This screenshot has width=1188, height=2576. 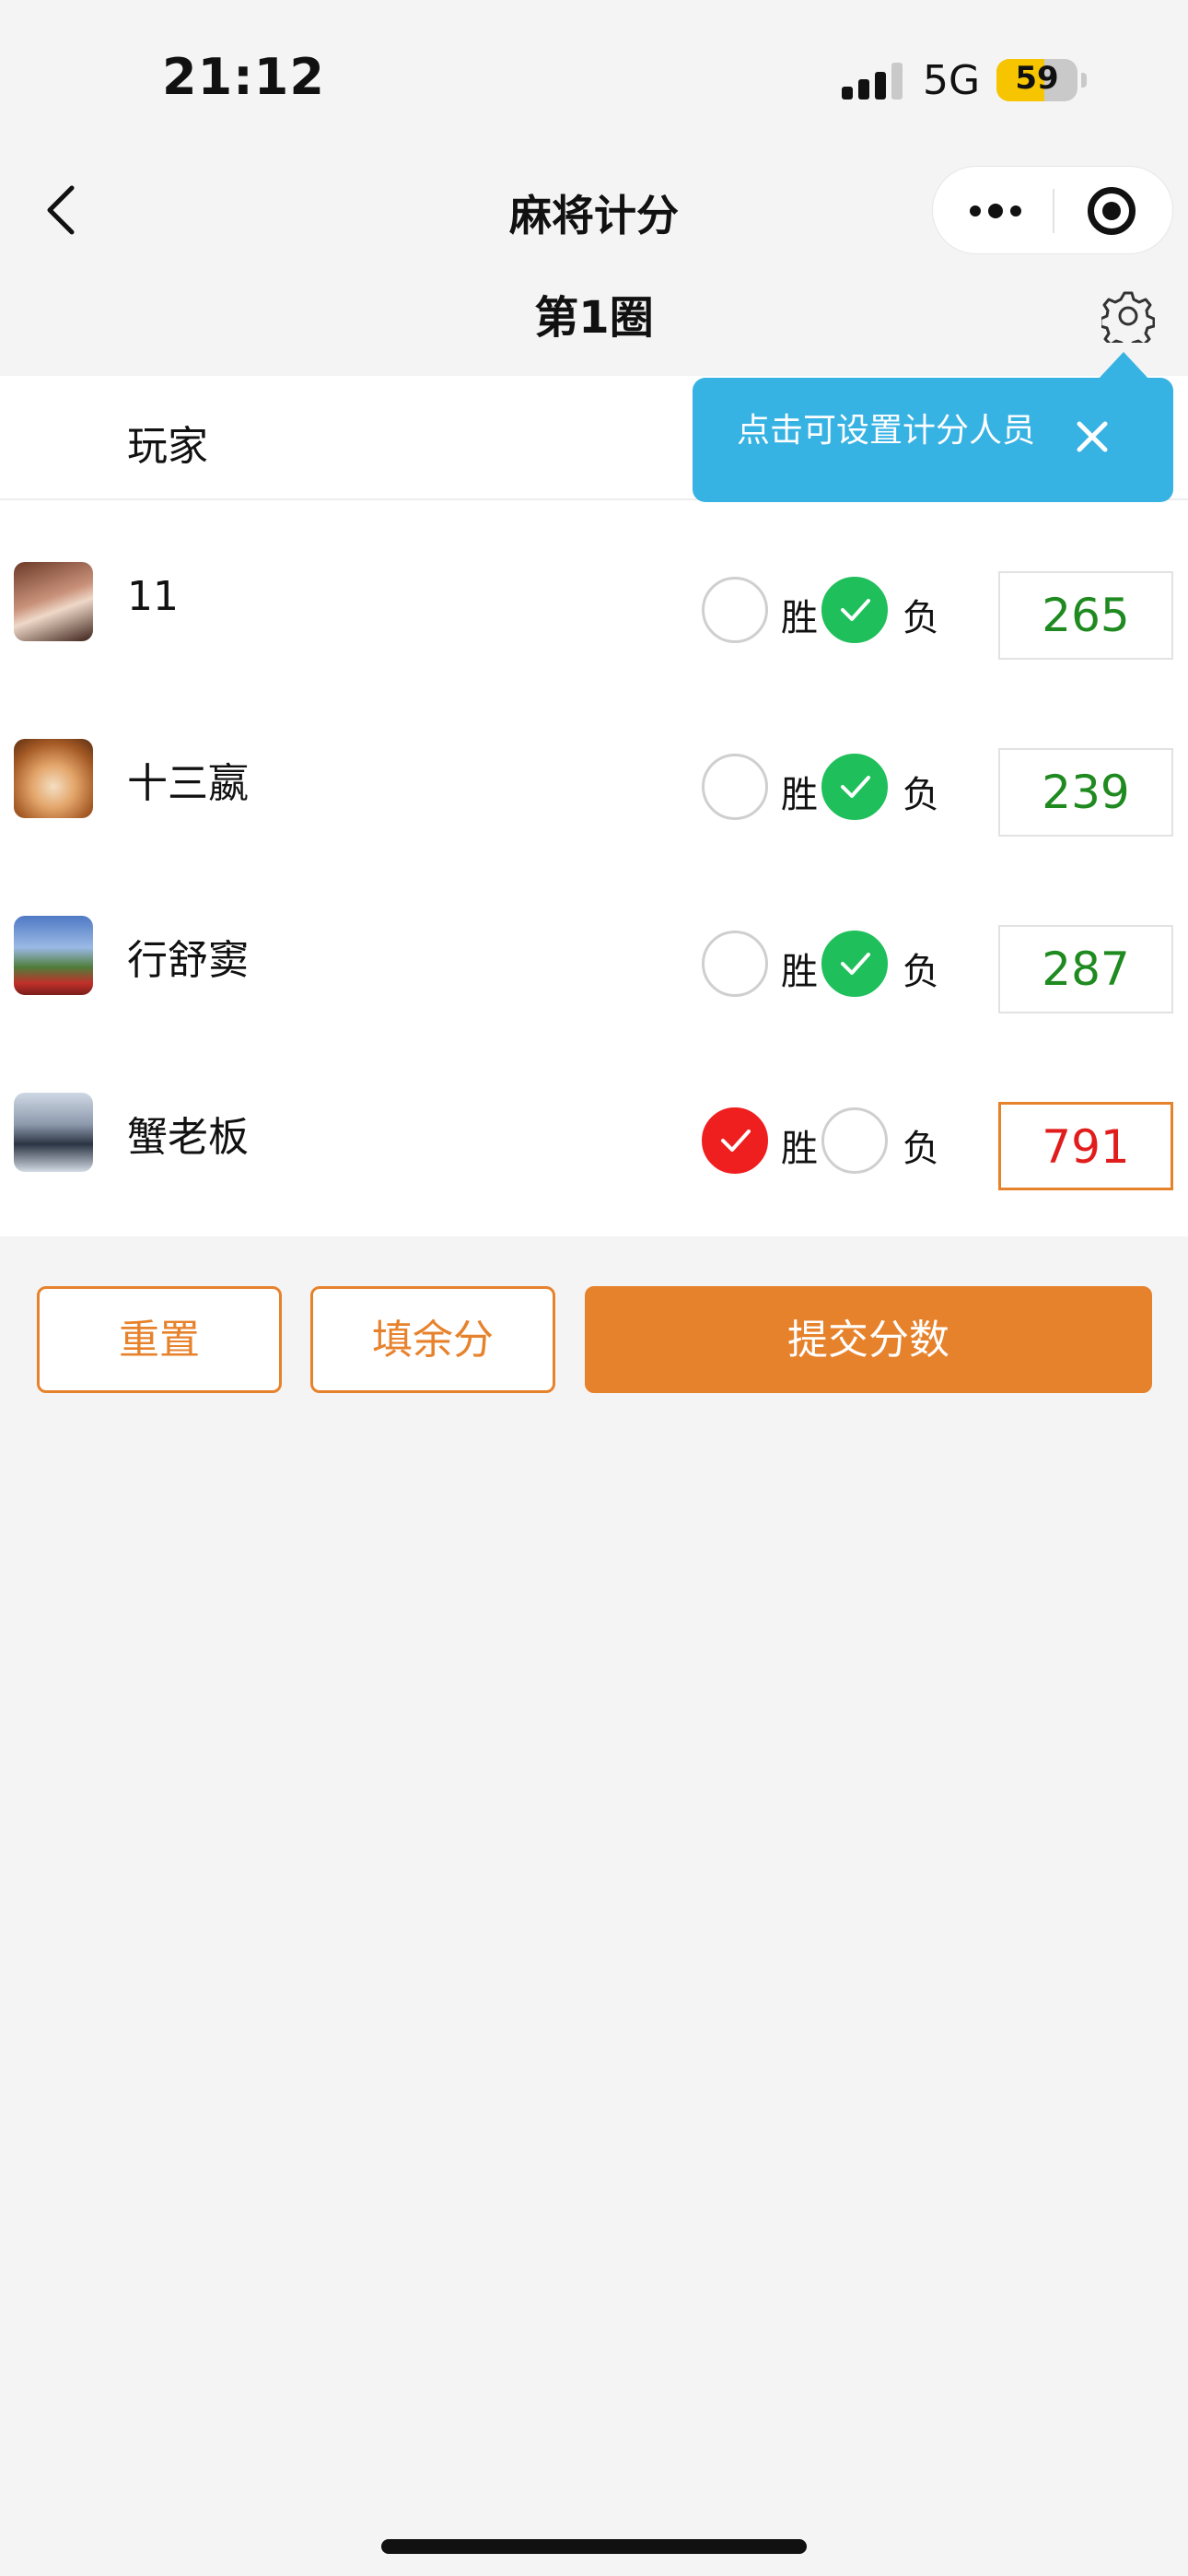 What do you see at coordinates (1085, 792) in the screenshot?
I see `score-input: 239` at bounding box center [1085, 792].